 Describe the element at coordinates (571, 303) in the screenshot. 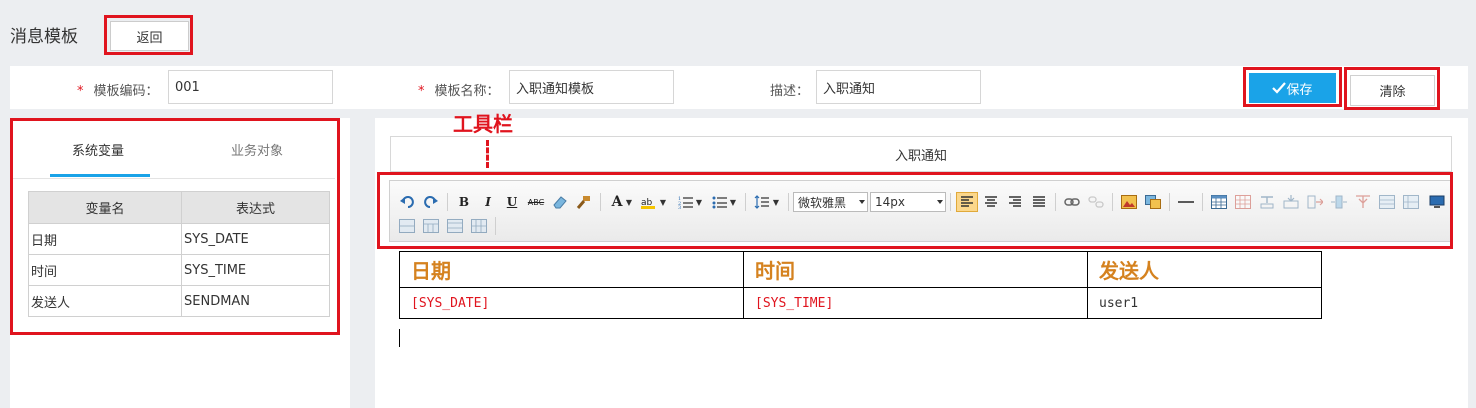

I see `content-value-cell: [SYS_DATE]` at that location.